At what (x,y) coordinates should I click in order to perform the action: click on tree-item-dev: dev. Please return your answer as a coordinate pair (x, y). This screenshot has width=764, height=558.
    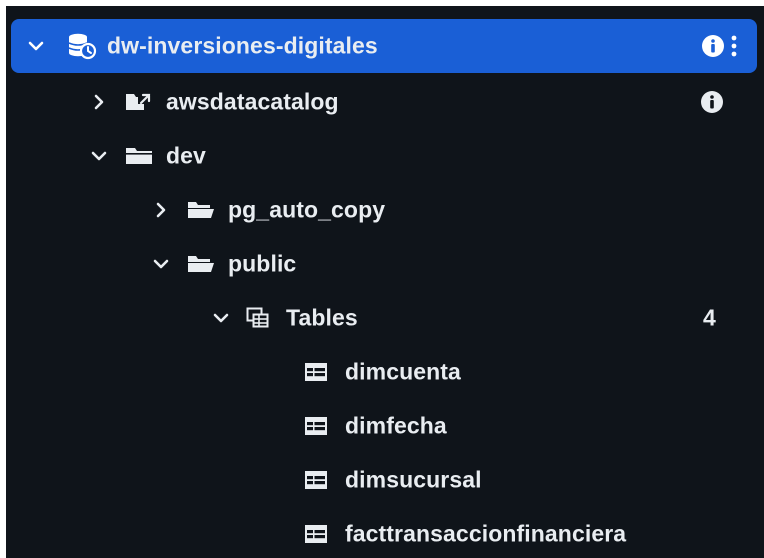
    Looking at the image, I should click on (385, 156).